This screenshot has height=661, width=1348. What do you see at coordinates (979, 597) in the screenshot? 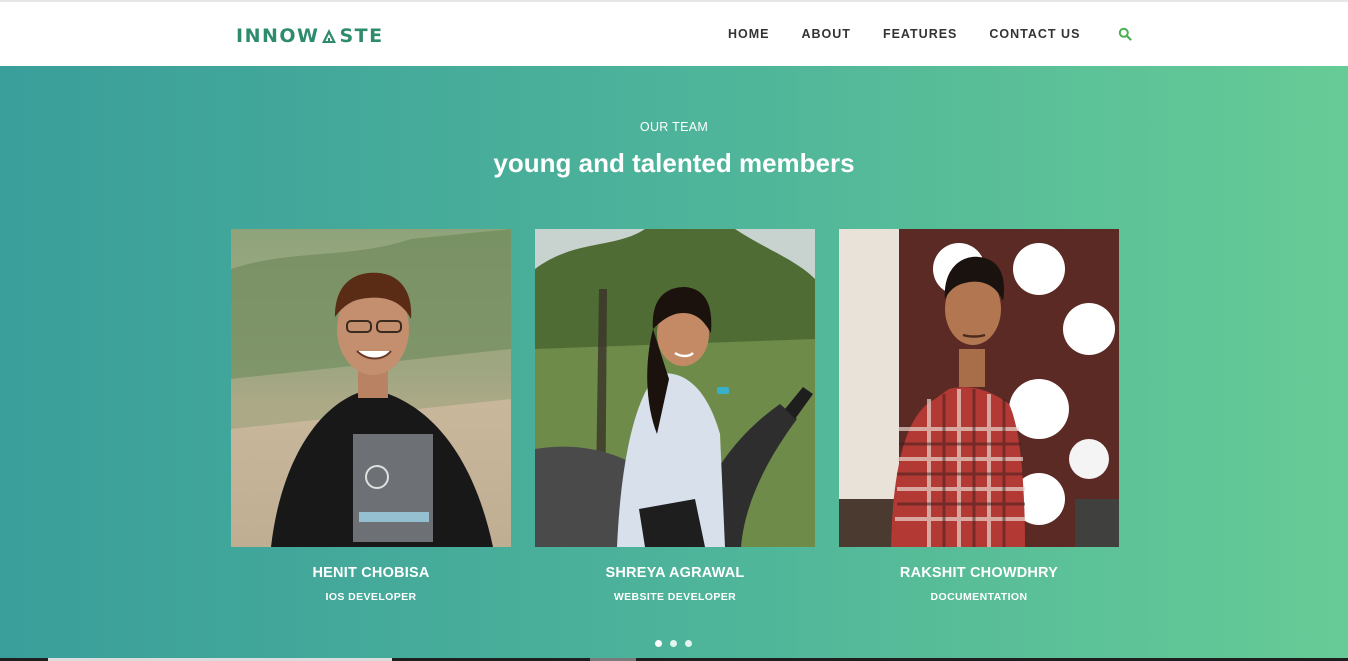
I see `member-role: DOCUMENTATION` at bounding box center [979, 597].